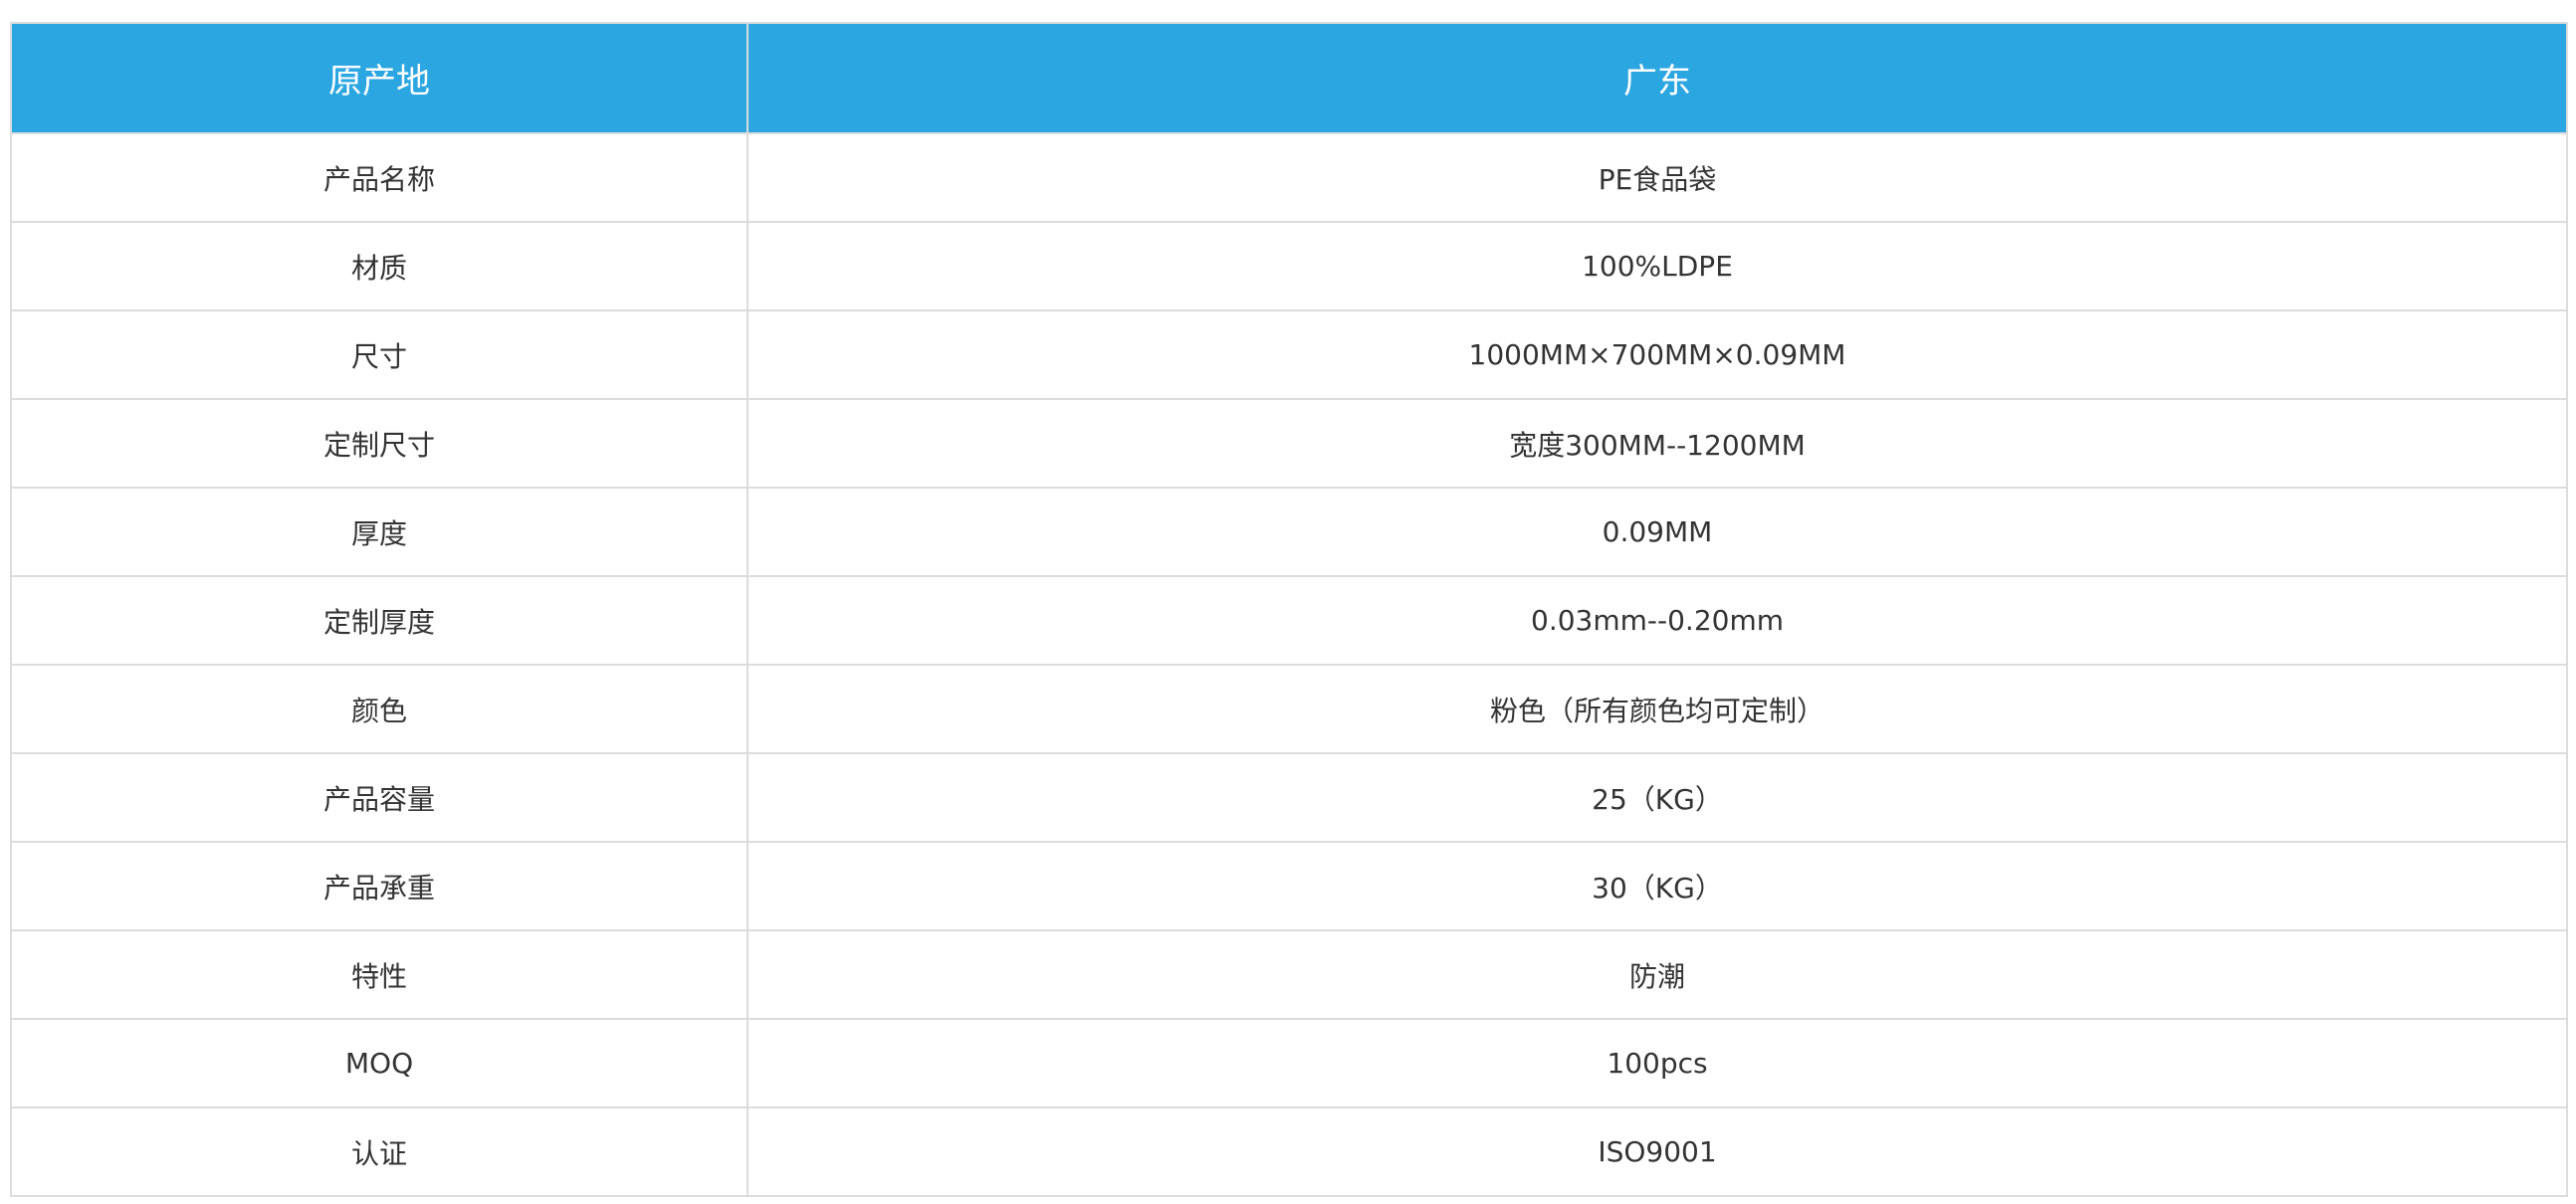  Describe the element at coordinates (379, 797) in the screenshot. I see `row-label-cell: 产品容量` at that location.